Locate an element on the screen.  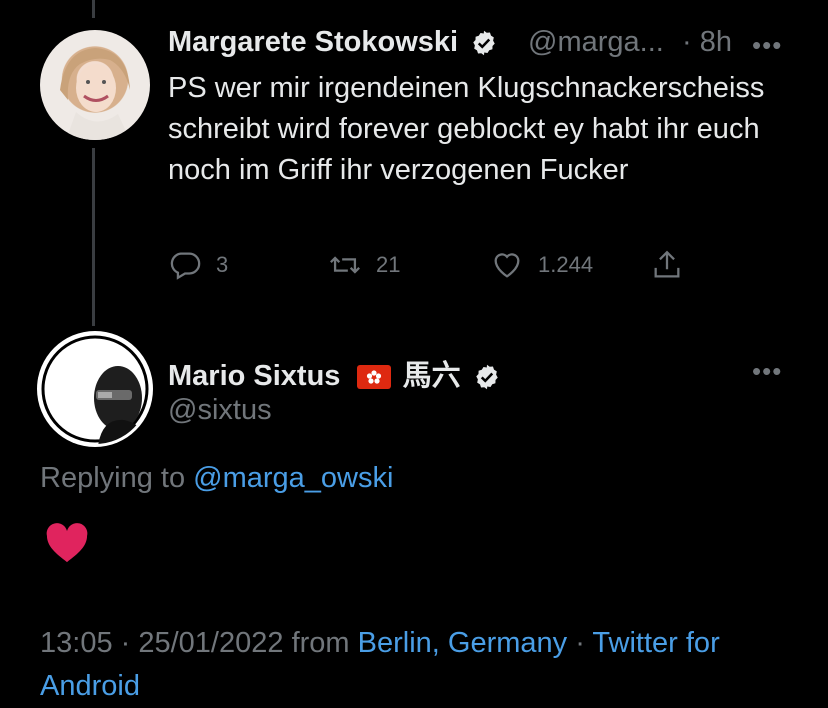
replying-handle-link: @marga_owski is located at coordinates (293, 478).